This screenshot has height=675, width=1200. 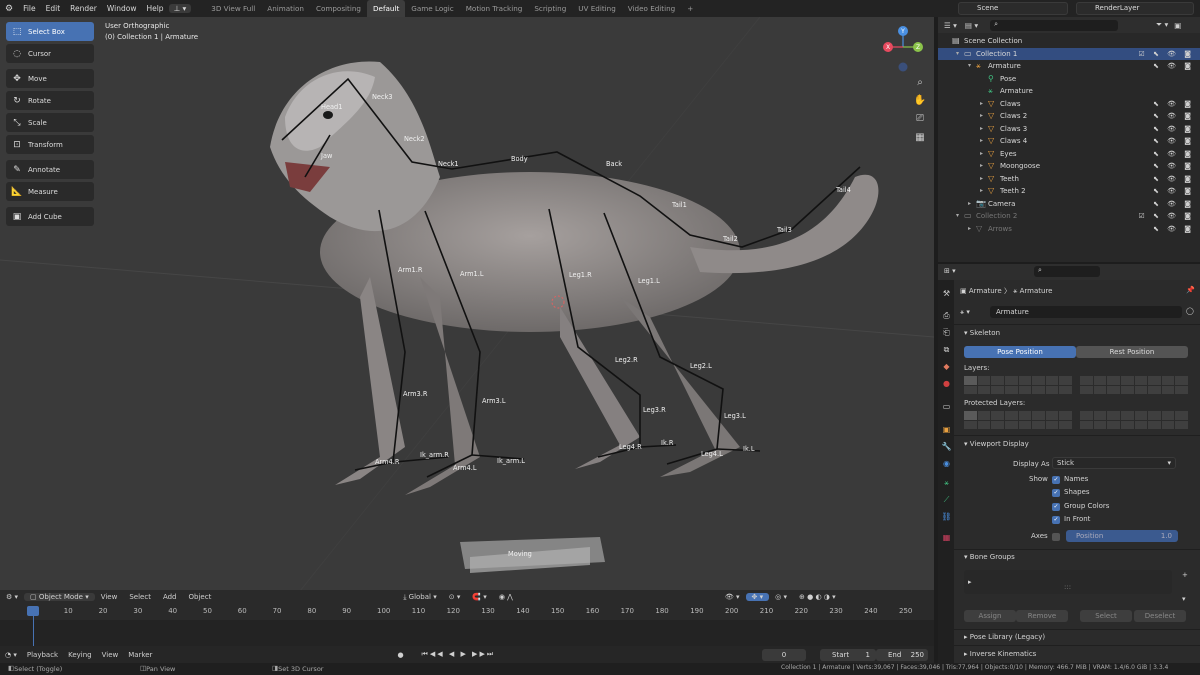 I want to click on shapes-checkbox: ✓, so click(x=1056, y=493).